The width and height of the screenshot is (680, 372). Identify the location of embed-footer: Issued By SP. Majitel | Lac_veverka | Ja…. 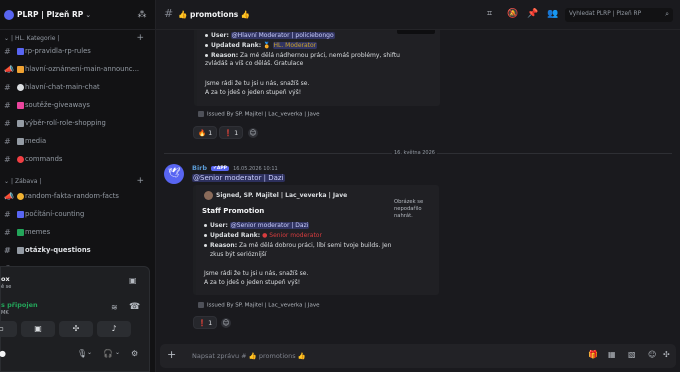
(258, 305).